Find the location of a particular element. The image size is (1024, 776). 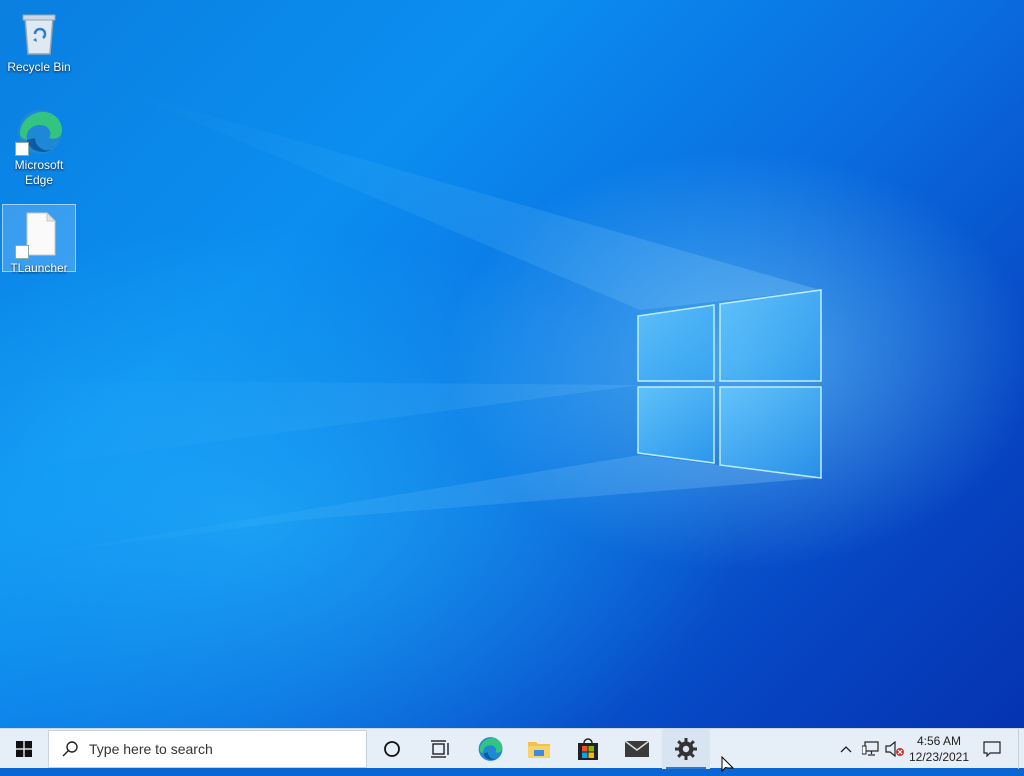

volume-muted-icon is located at coordinates (894, 749).